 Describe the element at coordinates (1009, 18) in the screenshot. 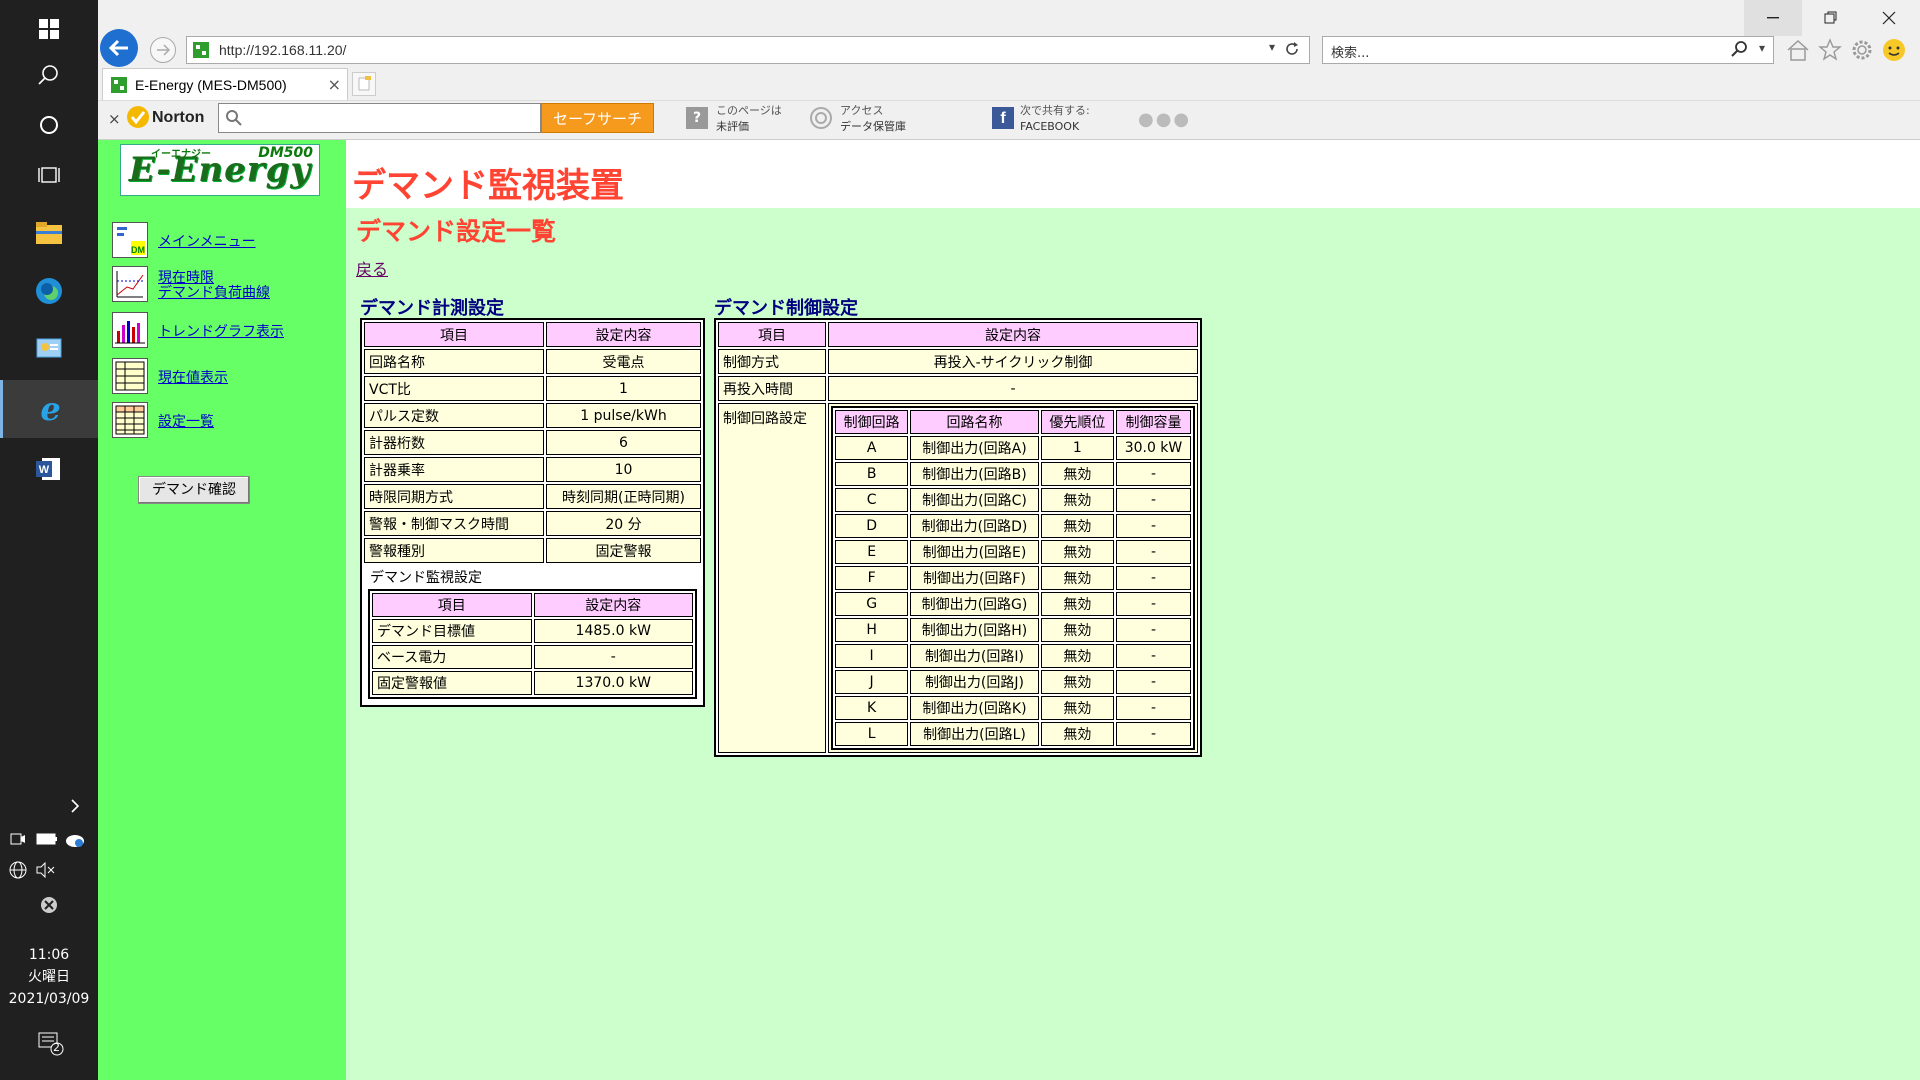

I see `title-bar` at that location.